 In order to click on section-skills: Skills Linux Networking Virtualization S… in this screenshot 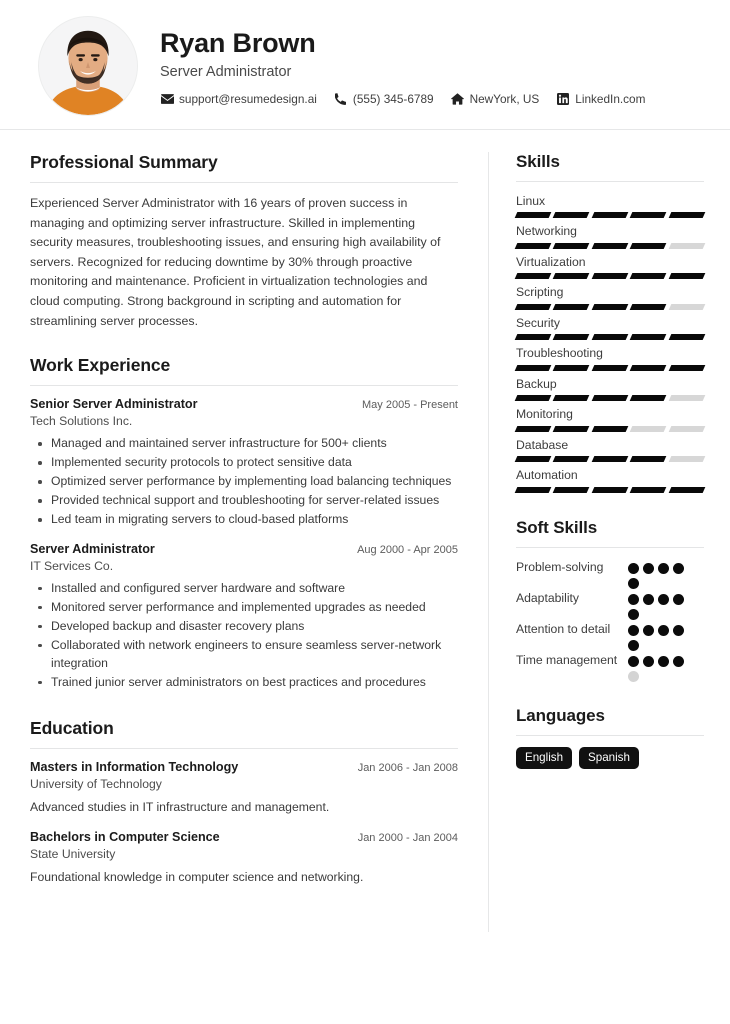, I will do `click(610, 322)`.